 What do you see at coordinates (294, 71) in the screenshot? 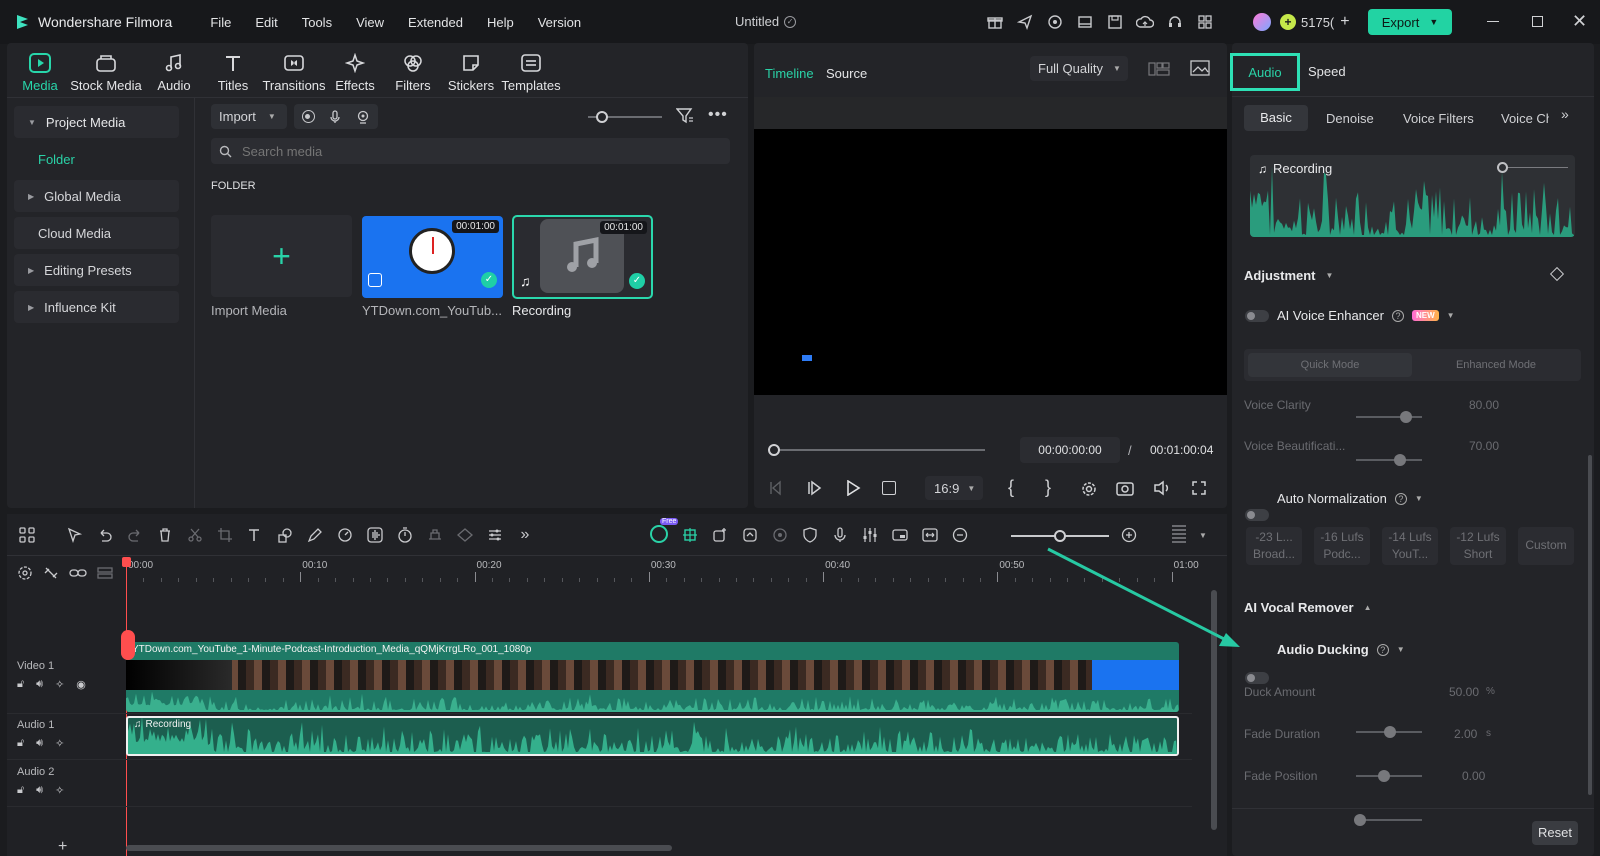
I see `tab-transitions: Transitions` at bounding box center [294, 71].